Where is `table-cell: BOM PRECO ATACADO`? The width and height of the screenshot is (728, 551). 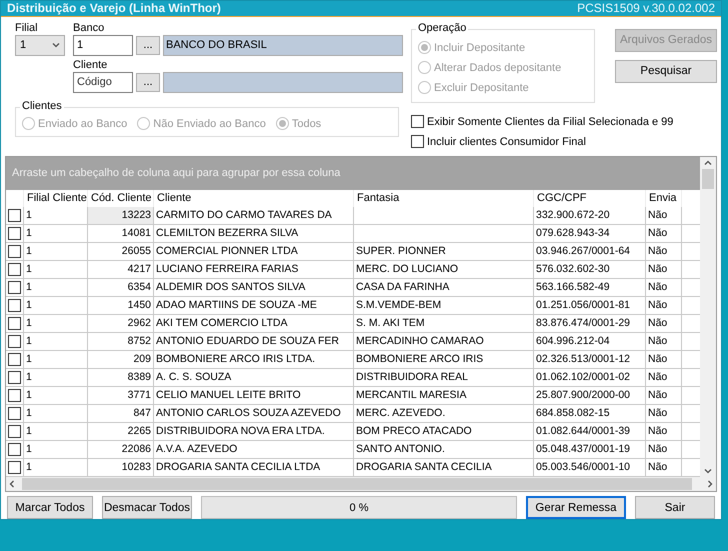
table-cell: BOM PRECO ATACADO is located at coordinates (444, 431).